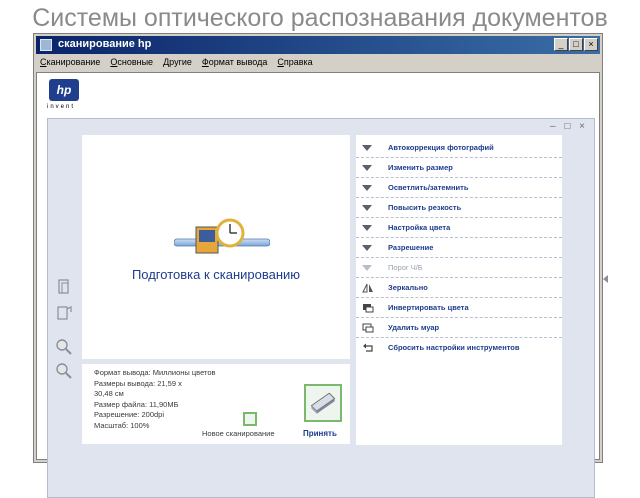 This screenshot has width=640, height=498. Describe the element at coordinates (367, 288) in the screenshot. I see `mirror-icon` at that location.